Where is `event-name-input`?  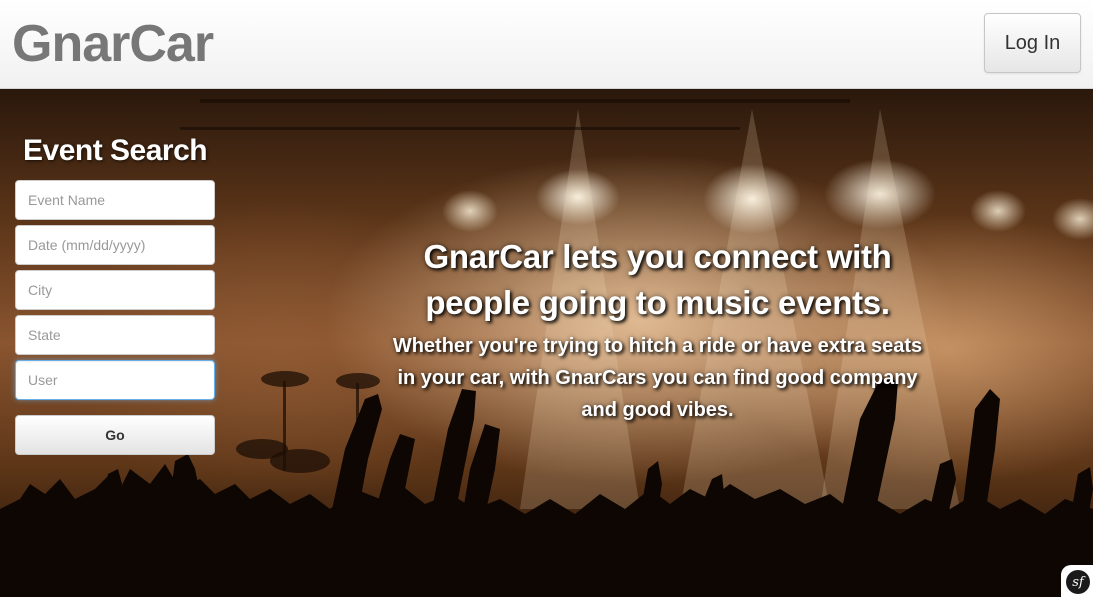 event-name-input is located at coordinates (115, 200).